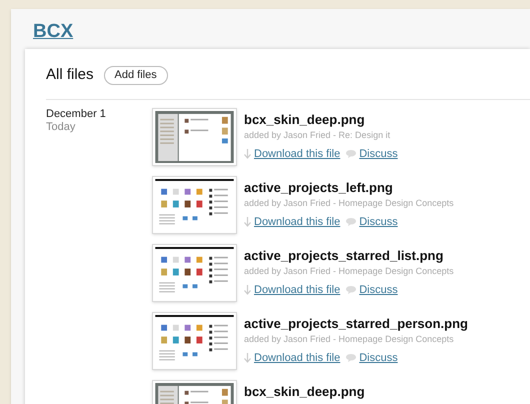 The height and width of the screenshot is (404, 530). Describe the element at coordinates (318, 134) in the screenshot. I see `file-meta: added by Jason Fried - Re: Design it` at that location.